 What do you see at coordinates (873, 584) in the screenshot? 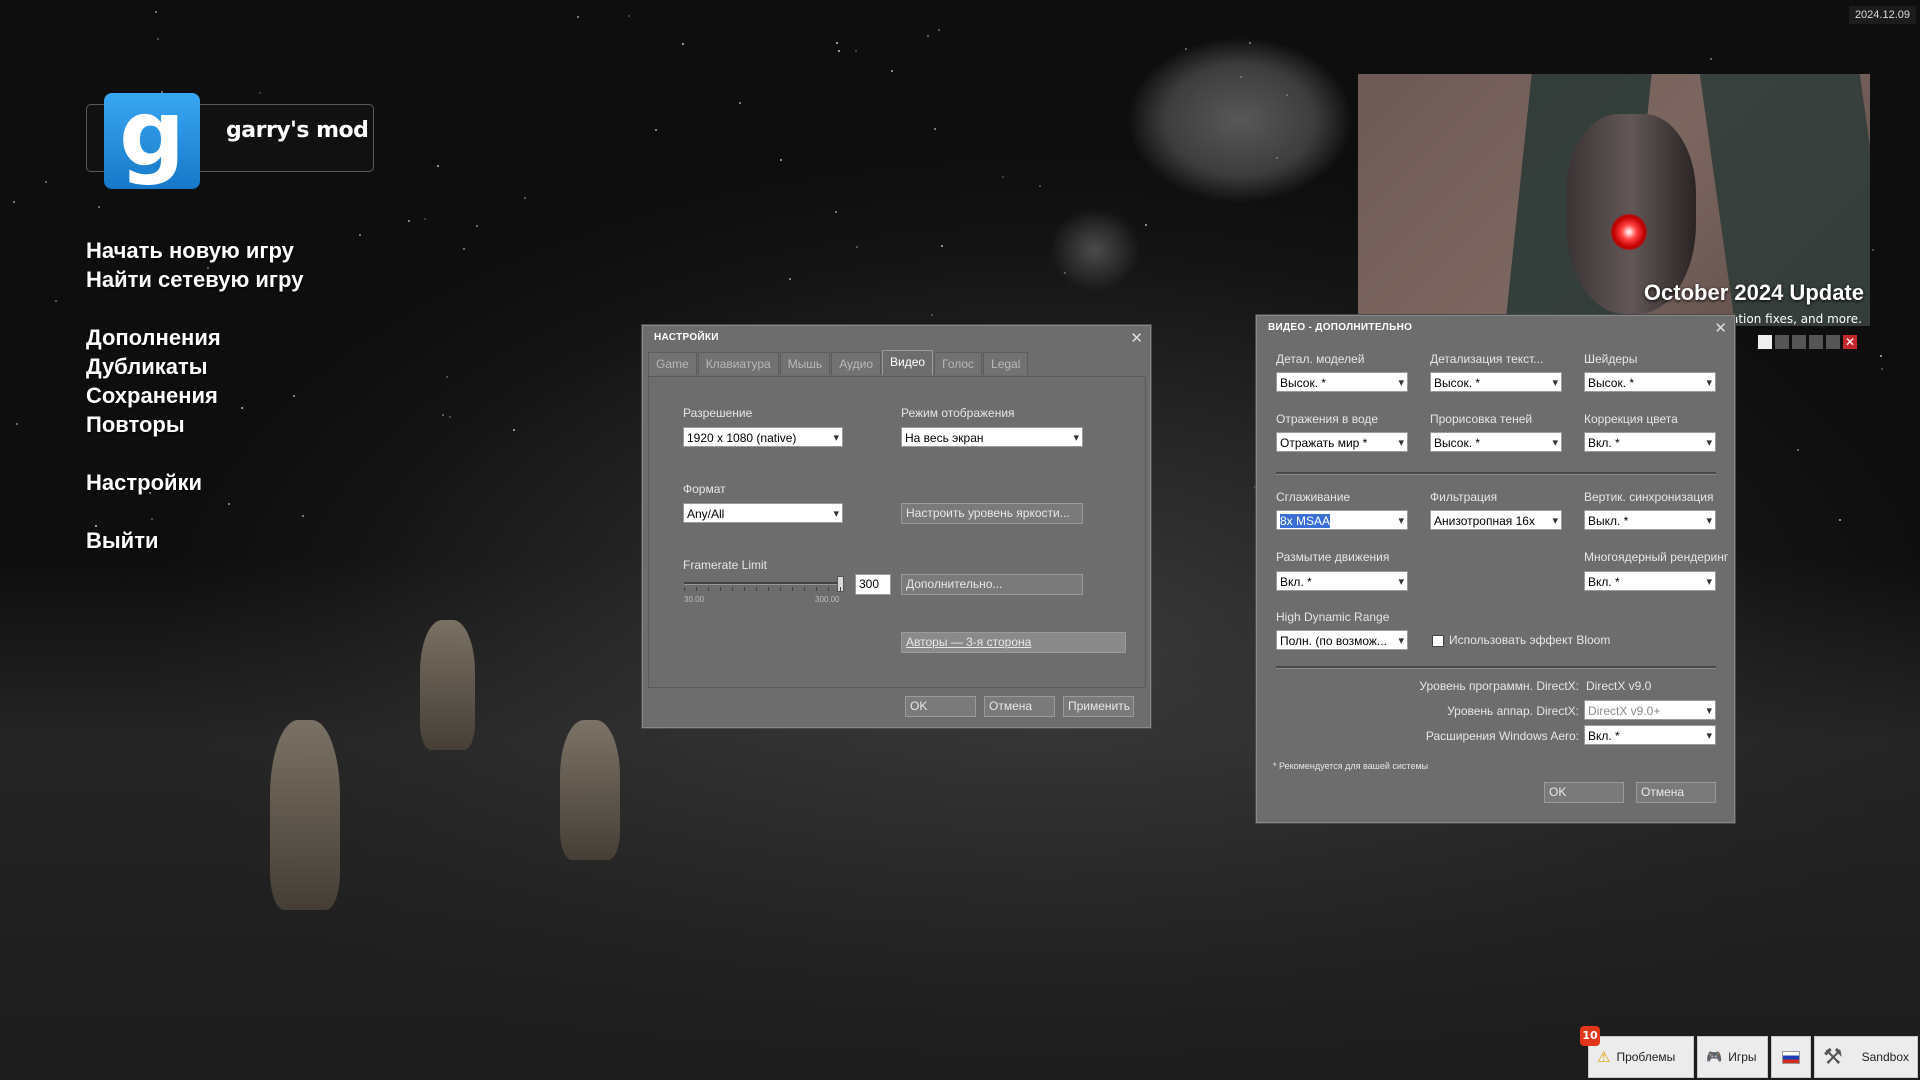
I see `framerate-input: 300` at bounding box center [873, 584].